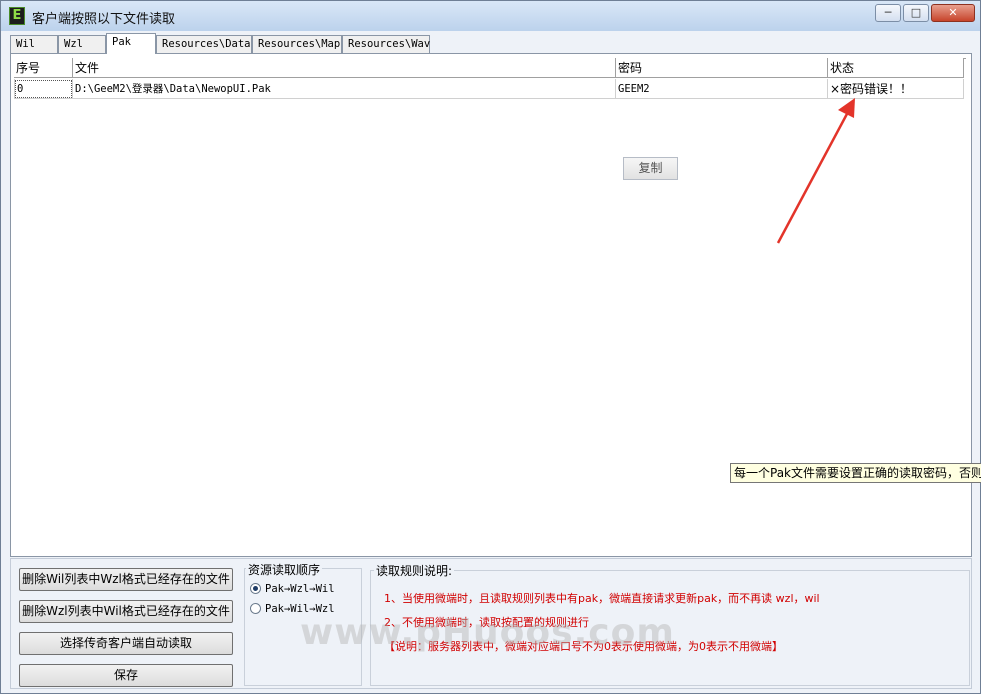 The image size is (981, 694). I want to click on annotation-arrow-icon, so click(815, 171).